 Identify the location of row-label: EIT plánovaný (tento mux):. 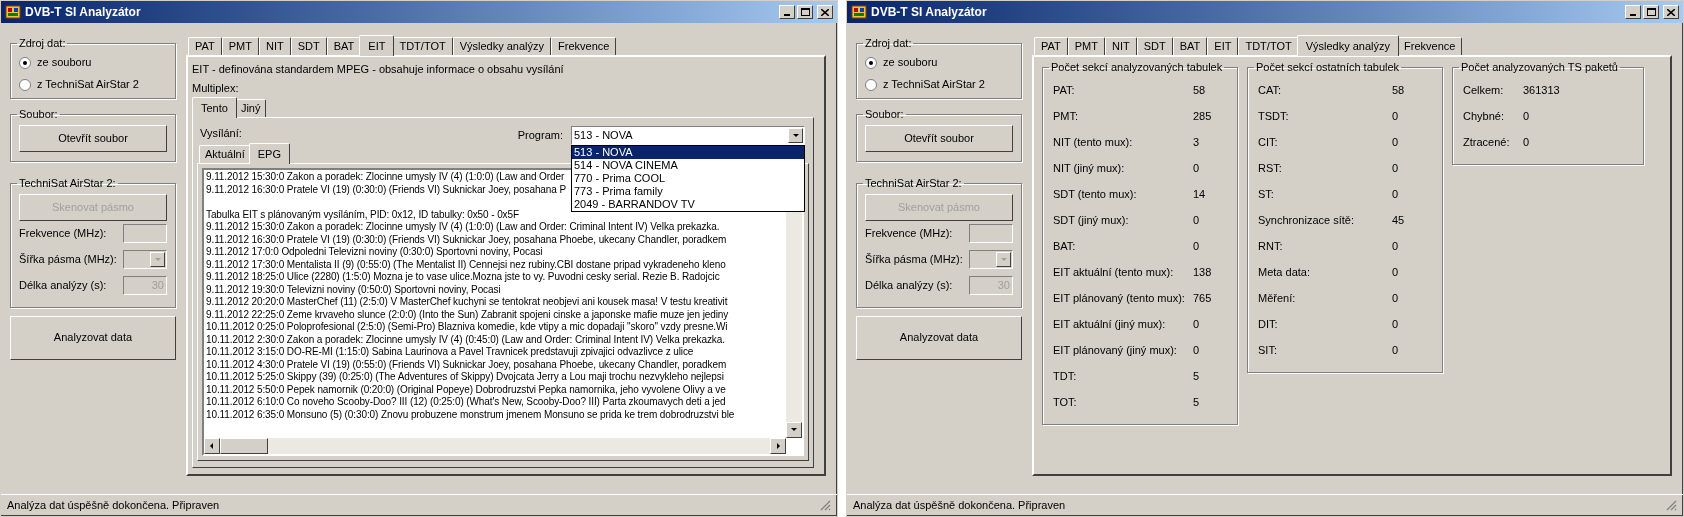
(1119, 299).